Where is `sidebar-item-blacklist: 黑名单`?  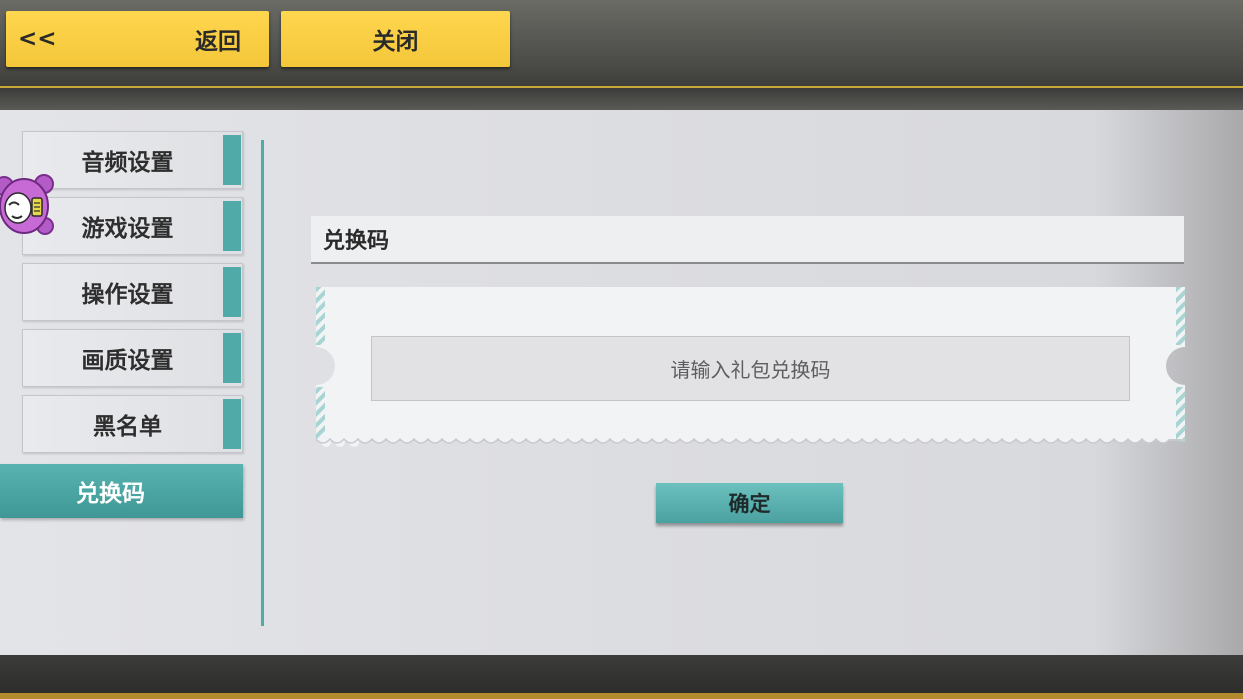 sidebar-item-blacklist: 黑名单 is located at coordinates (132, 424).